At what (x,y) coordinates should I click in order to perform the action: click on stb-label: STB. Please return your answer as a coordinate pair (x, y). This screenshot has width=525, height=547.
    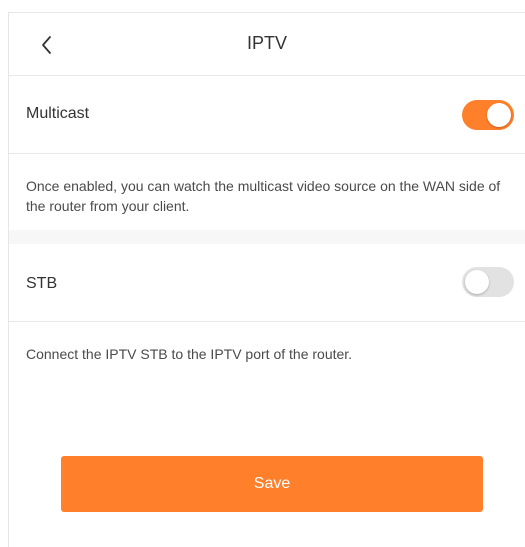
    Looking at the image, I should click on (42, 283).